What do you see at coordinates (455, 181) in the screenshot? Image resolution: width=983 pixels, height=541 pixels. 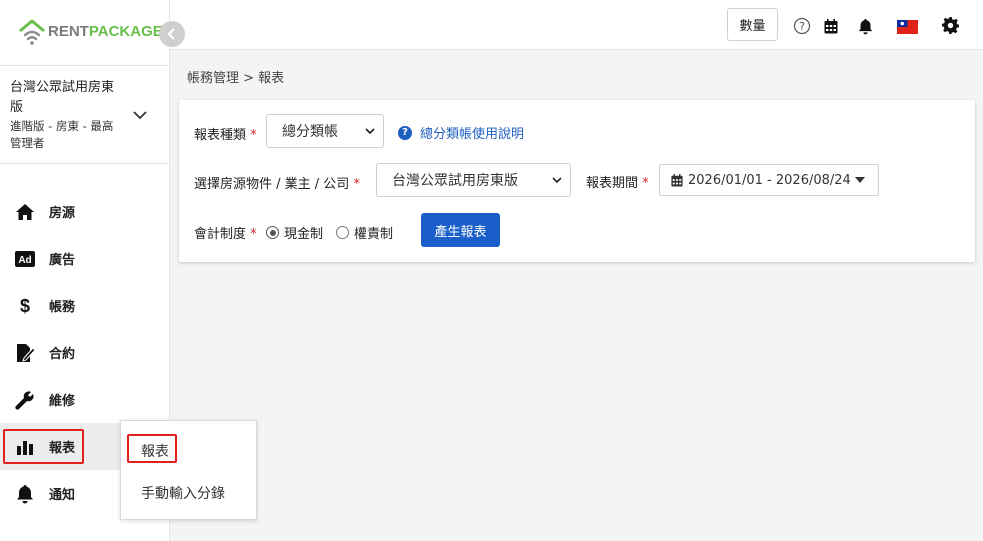 I see `property-value: 台灣公眾試用房東版` at bounding box center [455, 181].